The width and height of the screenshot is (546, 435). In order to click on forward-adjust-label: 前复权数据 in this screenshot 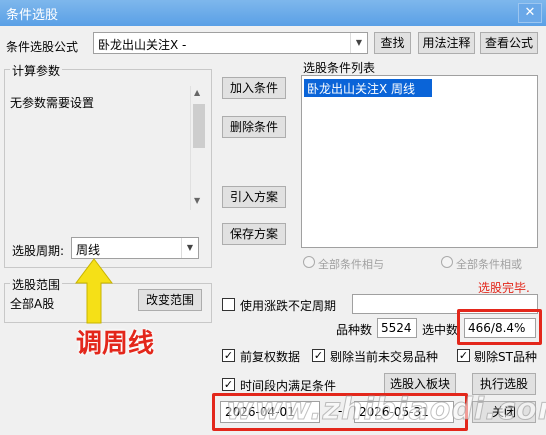, I will do `click(270, 357)`.